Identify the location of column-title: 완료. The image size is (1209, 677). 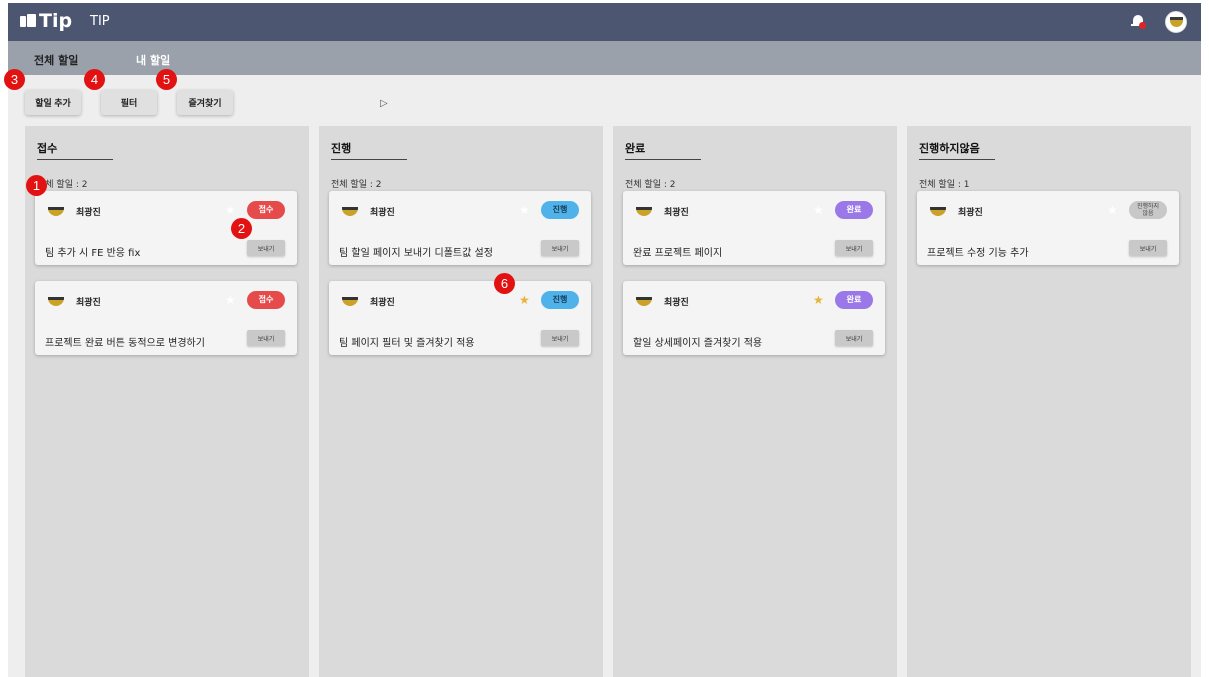
(635, 148).